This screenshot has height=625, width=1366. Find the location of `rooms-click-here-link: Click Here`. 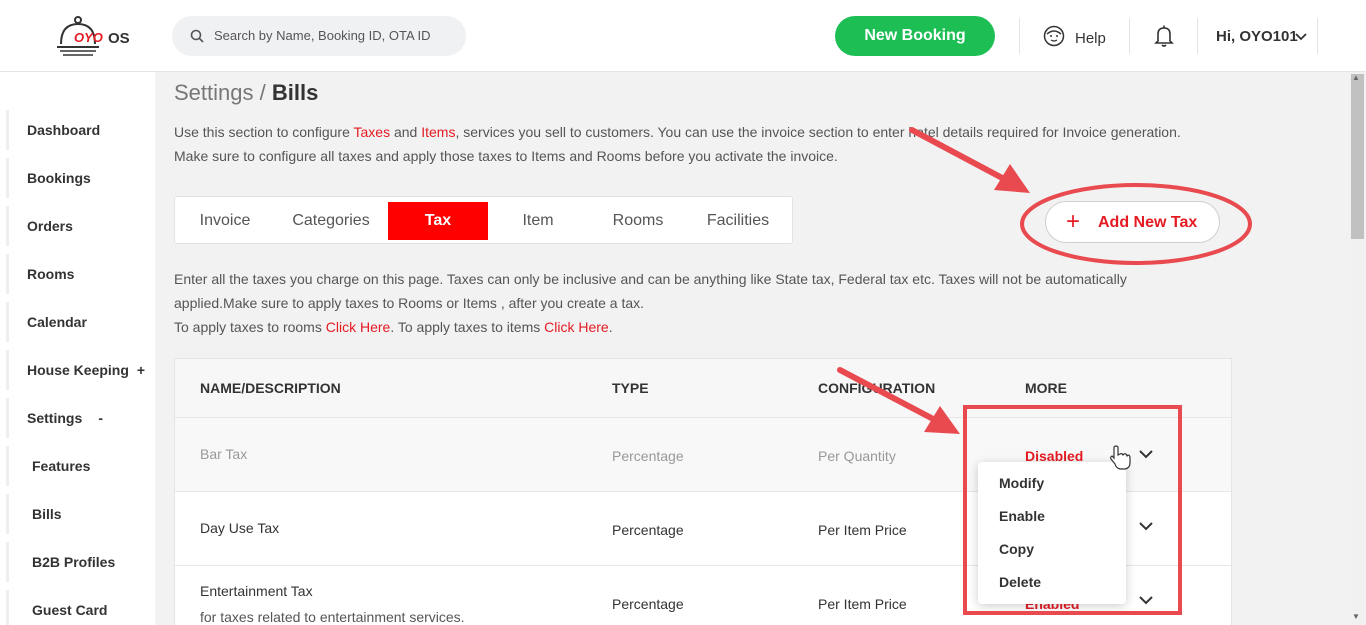

rooms-click-here-link: Click Here is located at coordinates (358, 327).